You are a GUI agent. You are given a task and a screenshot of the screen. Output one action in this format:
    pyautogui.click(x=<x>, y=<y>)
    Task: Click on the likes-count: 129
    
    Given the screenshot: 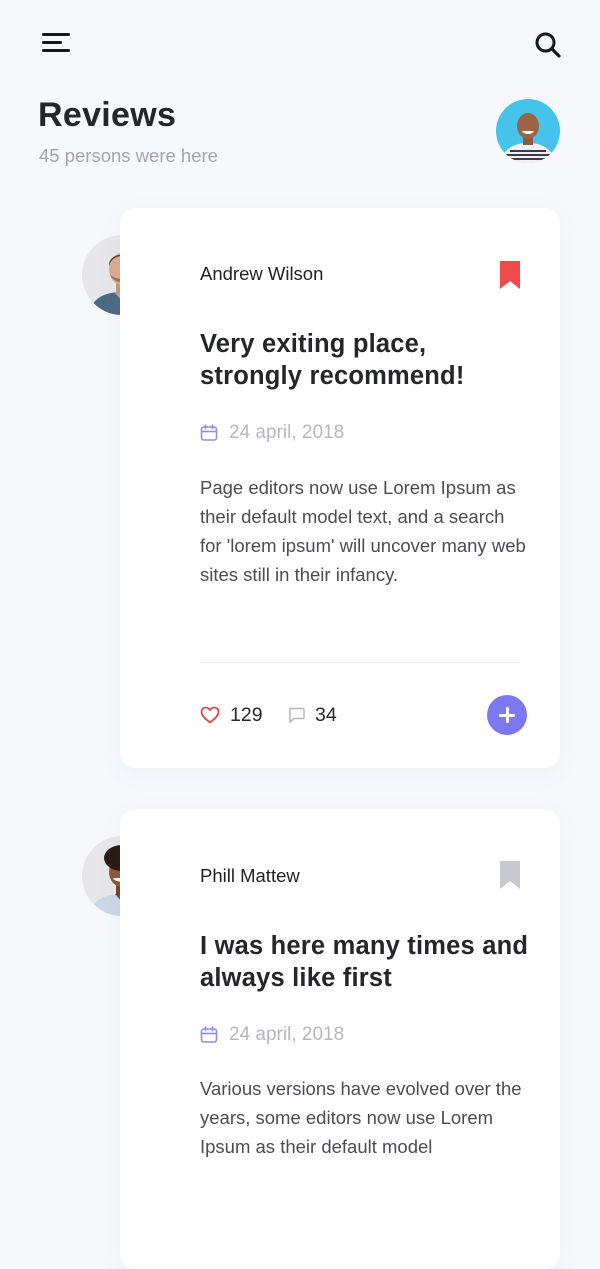 What is the action you would take?
    pyautogui.click(x=246, y=714)
    